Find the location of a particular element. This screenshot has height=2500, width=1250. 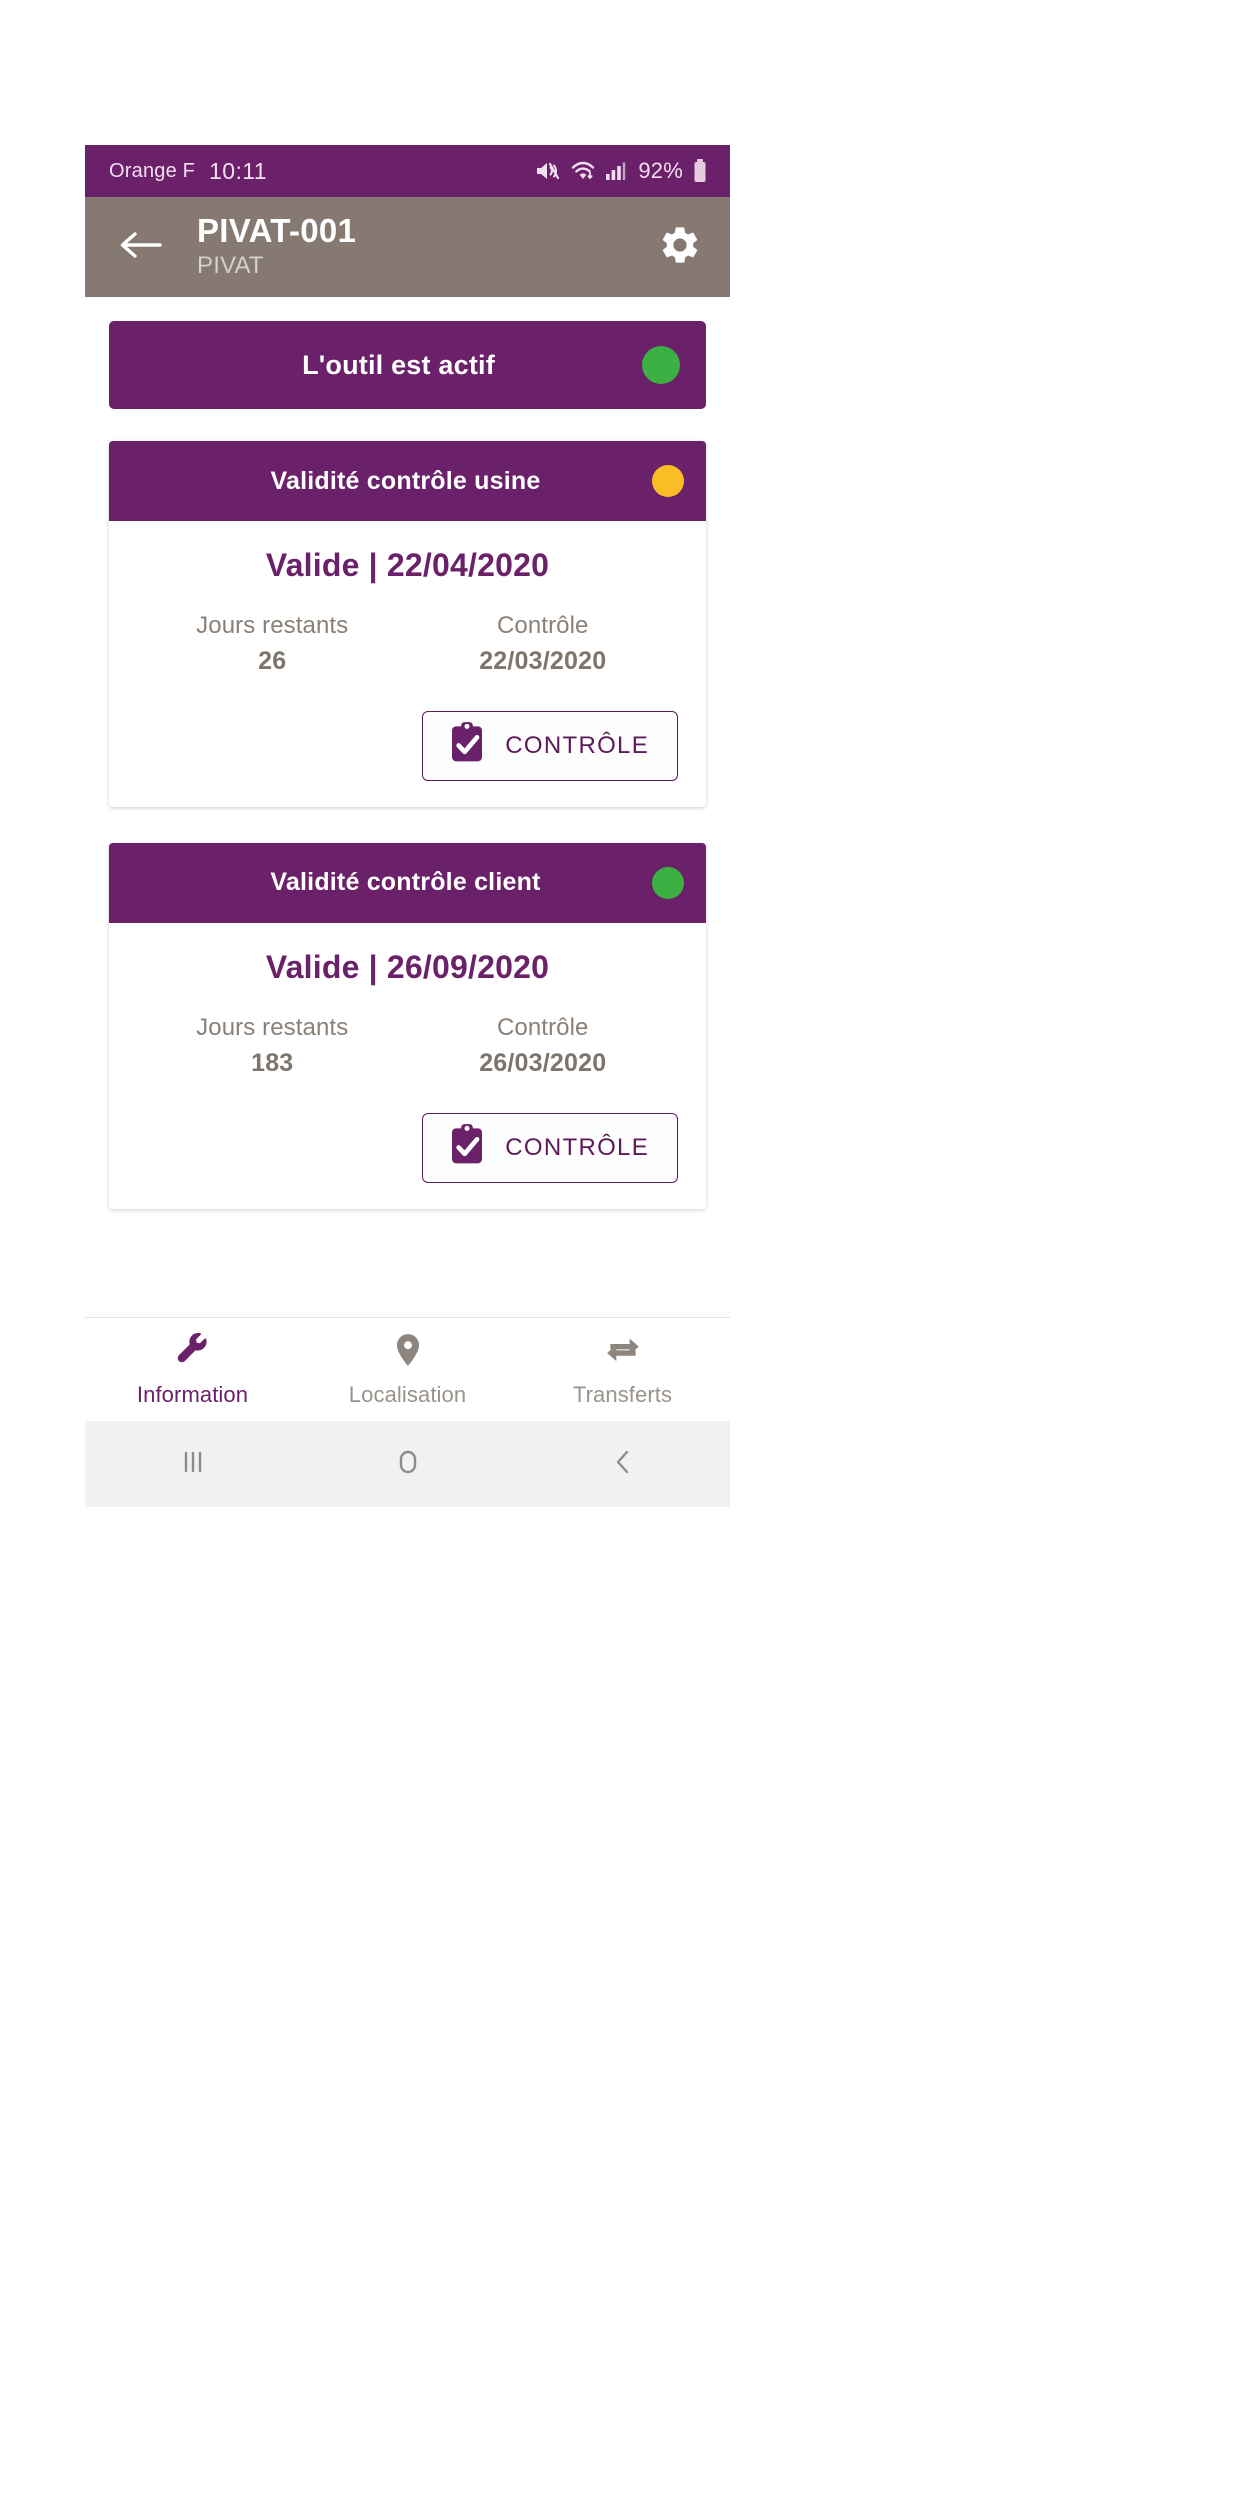

recents-icon is located at coordinates (193, 1464).